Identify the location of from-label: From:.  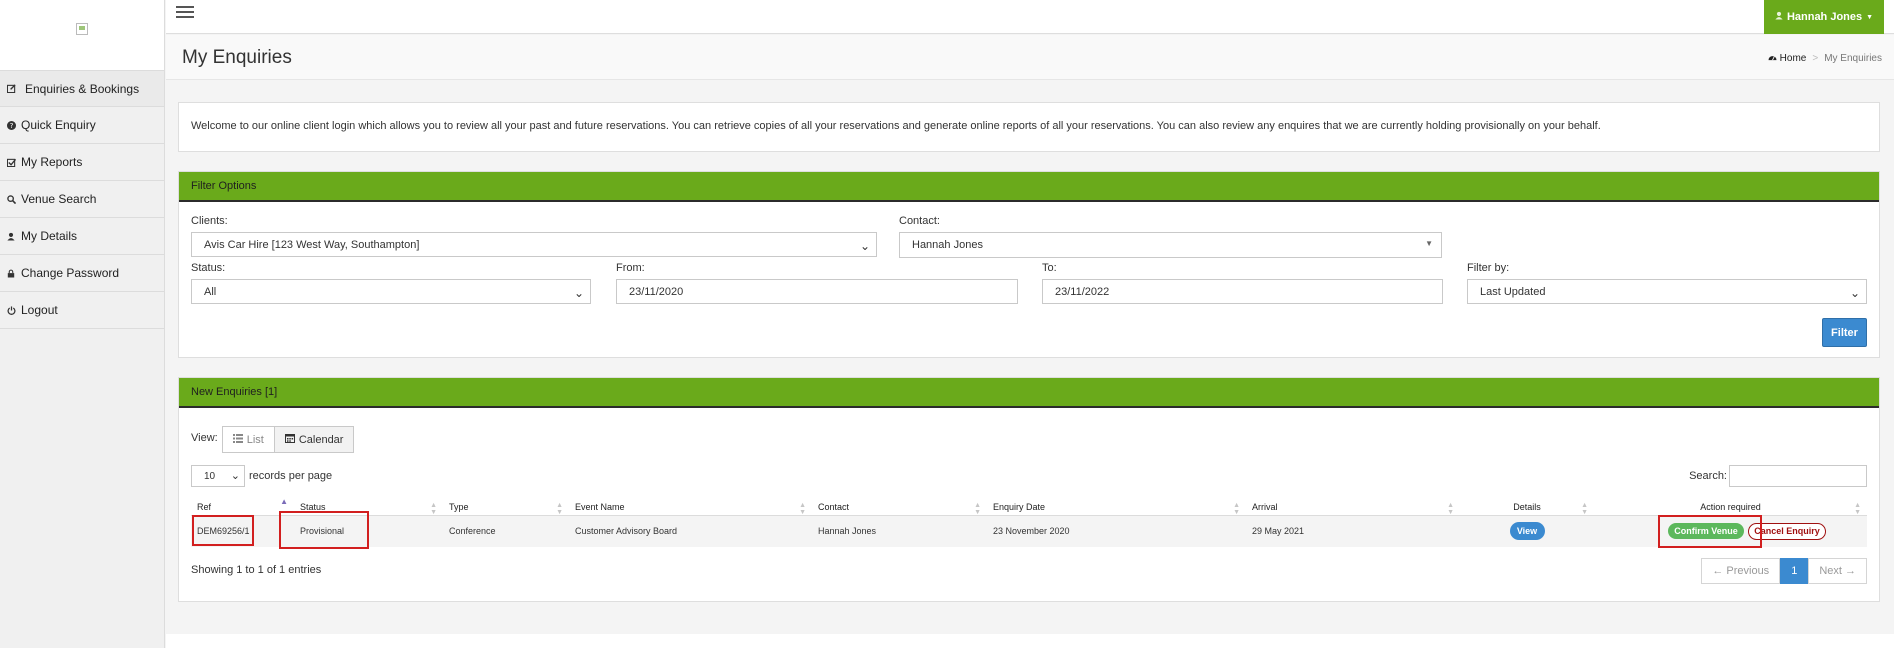
(630, 268).